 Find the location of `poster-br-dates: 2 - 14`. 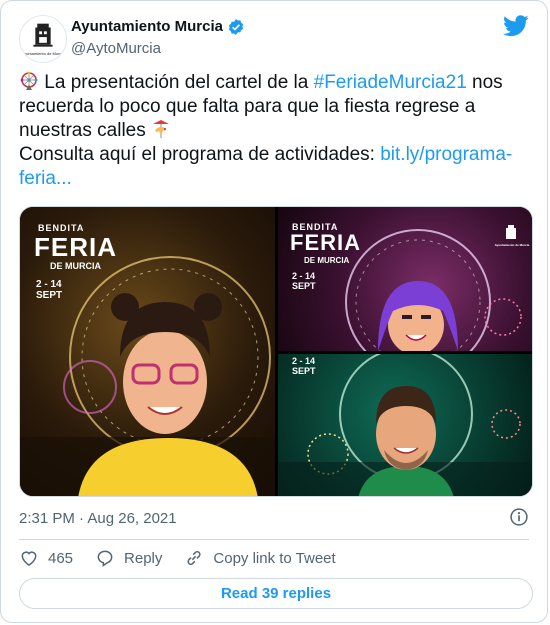

poster-br-dates: 2 - 14 is located at coordinates (304, 361).